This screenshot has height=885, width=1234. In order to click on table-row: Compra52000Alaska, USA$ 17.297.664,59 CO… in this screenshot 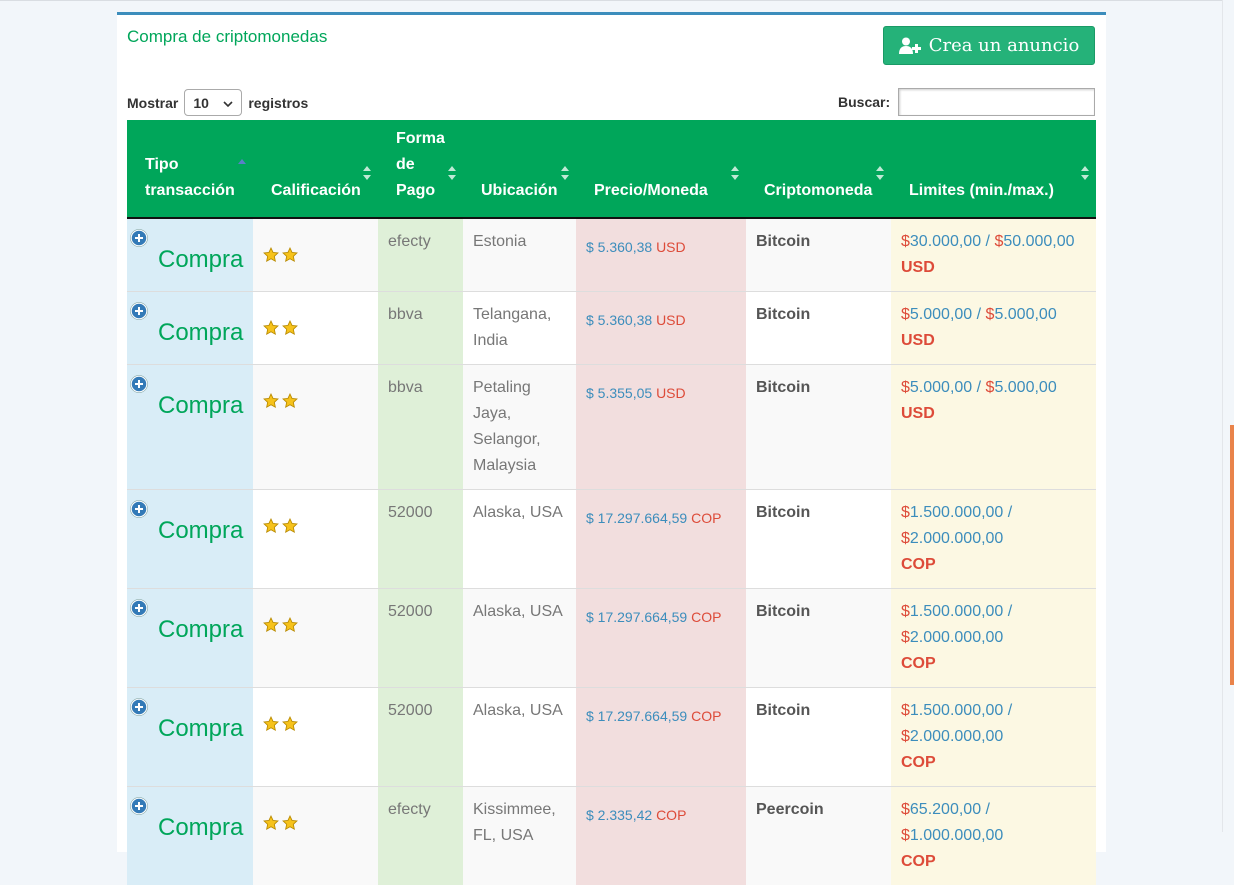, I will do `click(611, 737)`.